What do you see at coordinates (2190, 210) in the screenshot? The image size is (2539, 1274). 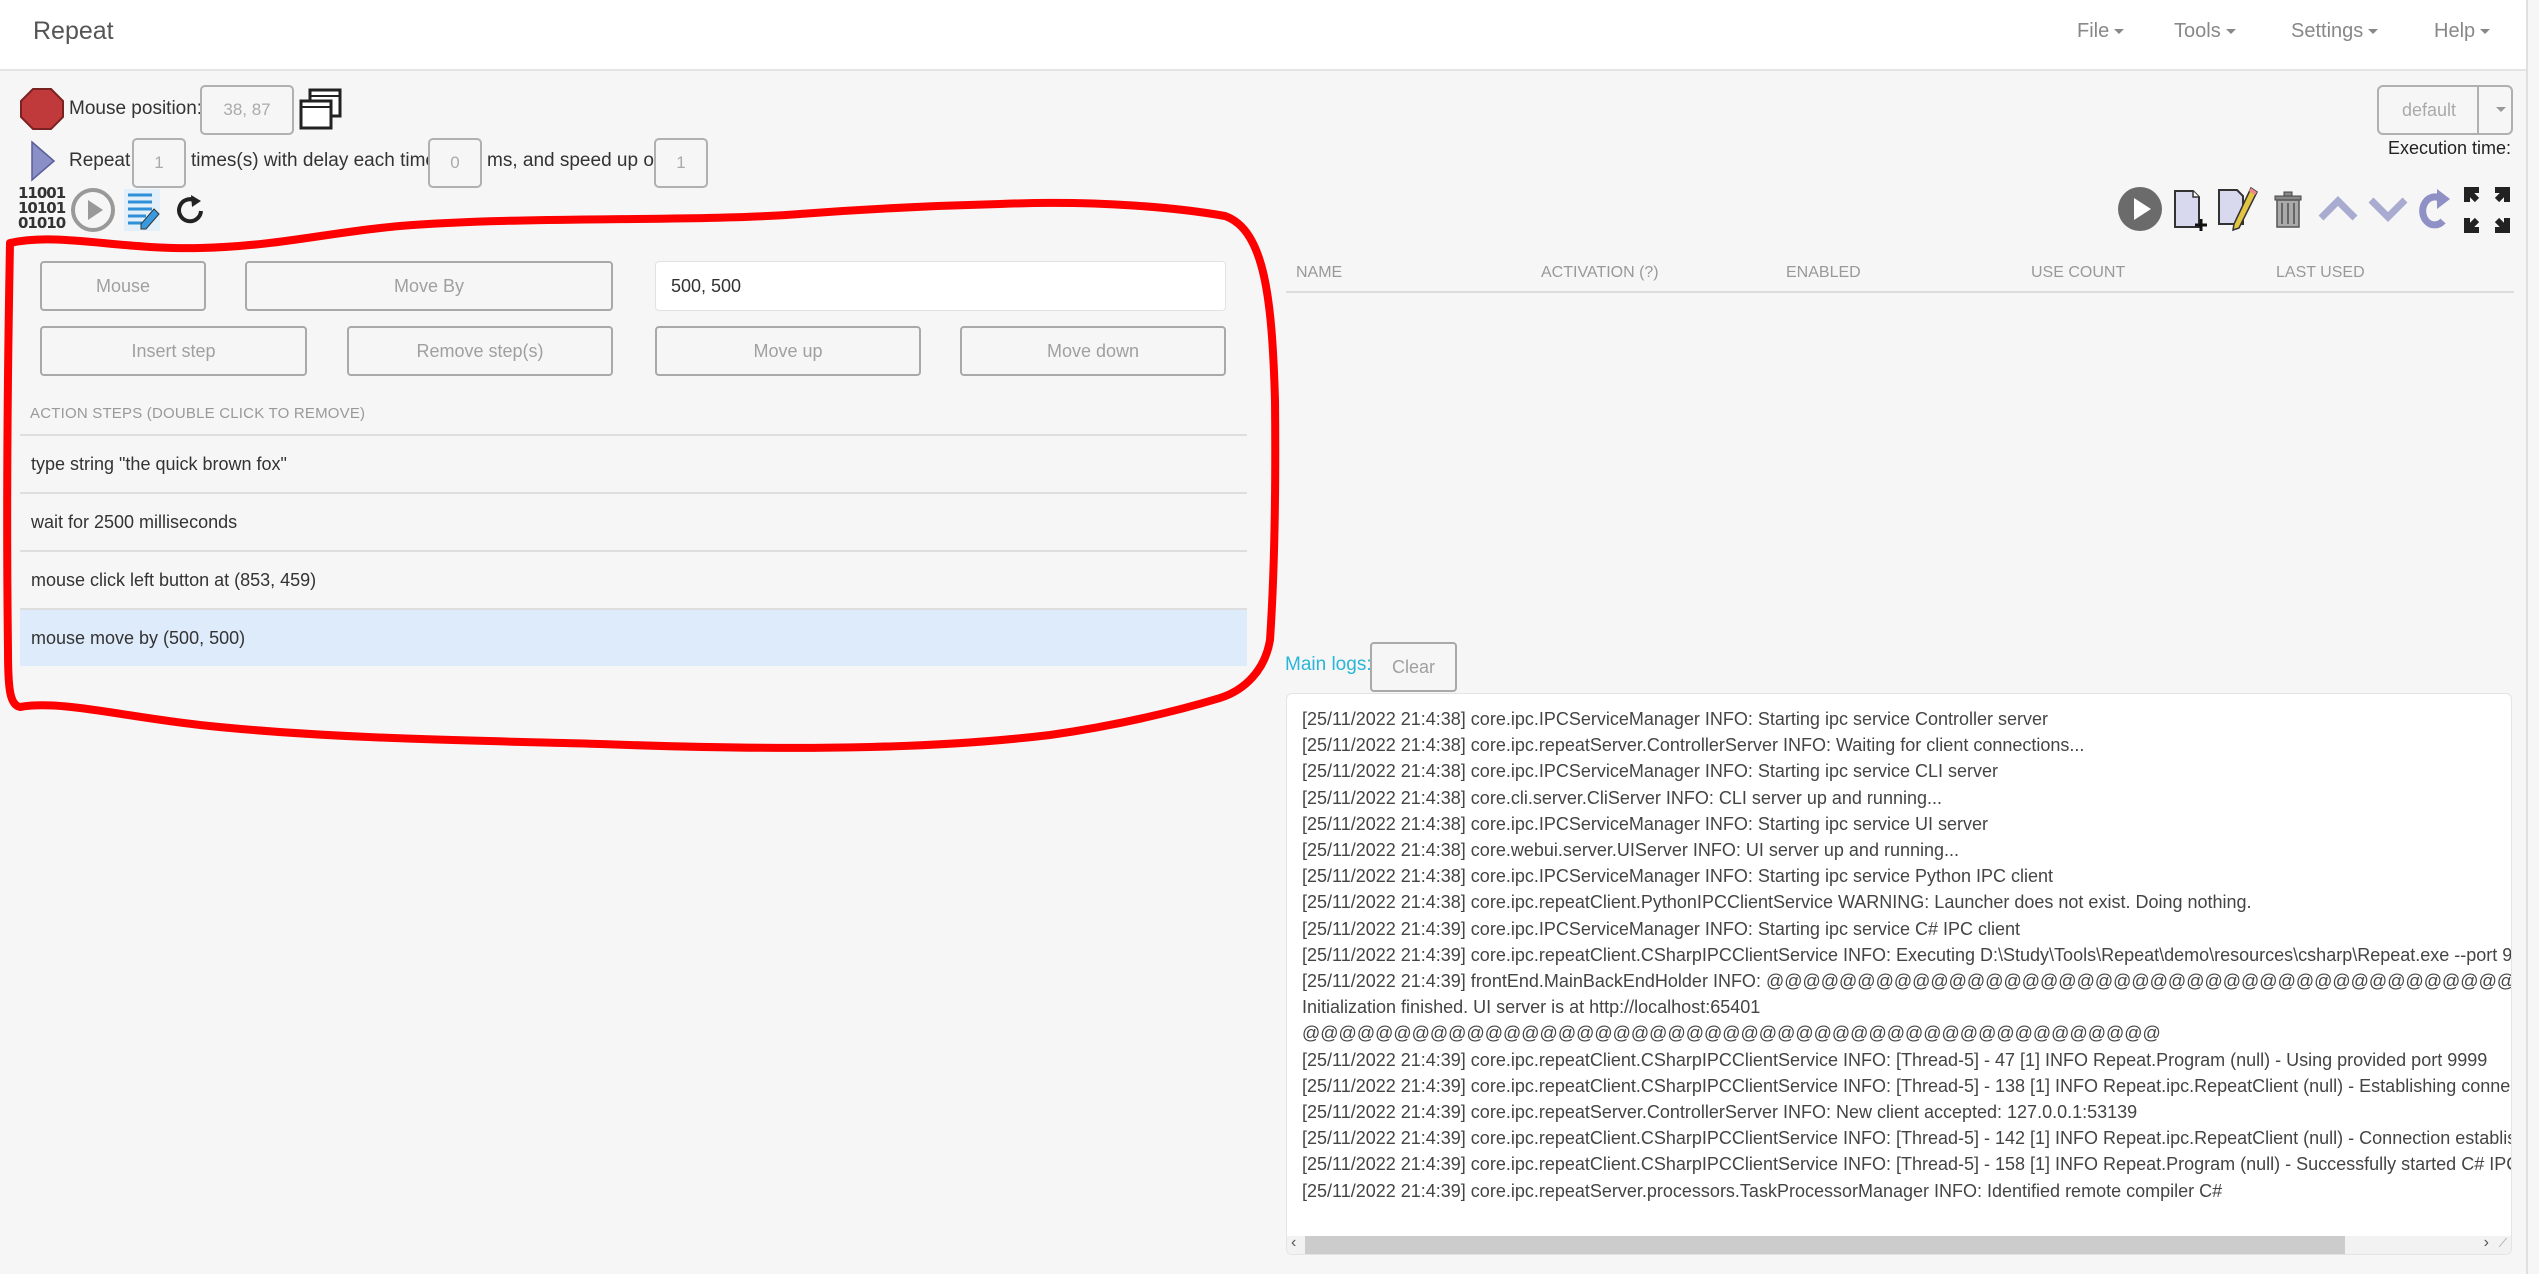 I see `new-task-icon` at bounding box center [2190, 210].